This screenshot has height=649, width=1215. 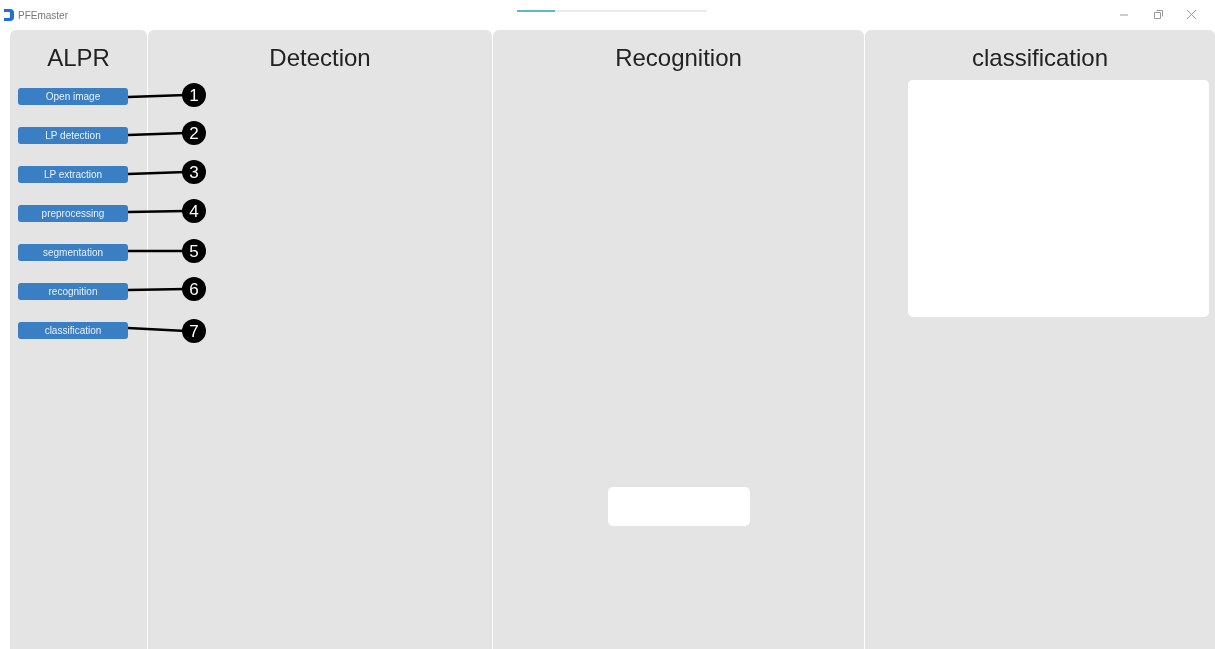 I want to click on app-logo-icon, so click(x=9, y=15).